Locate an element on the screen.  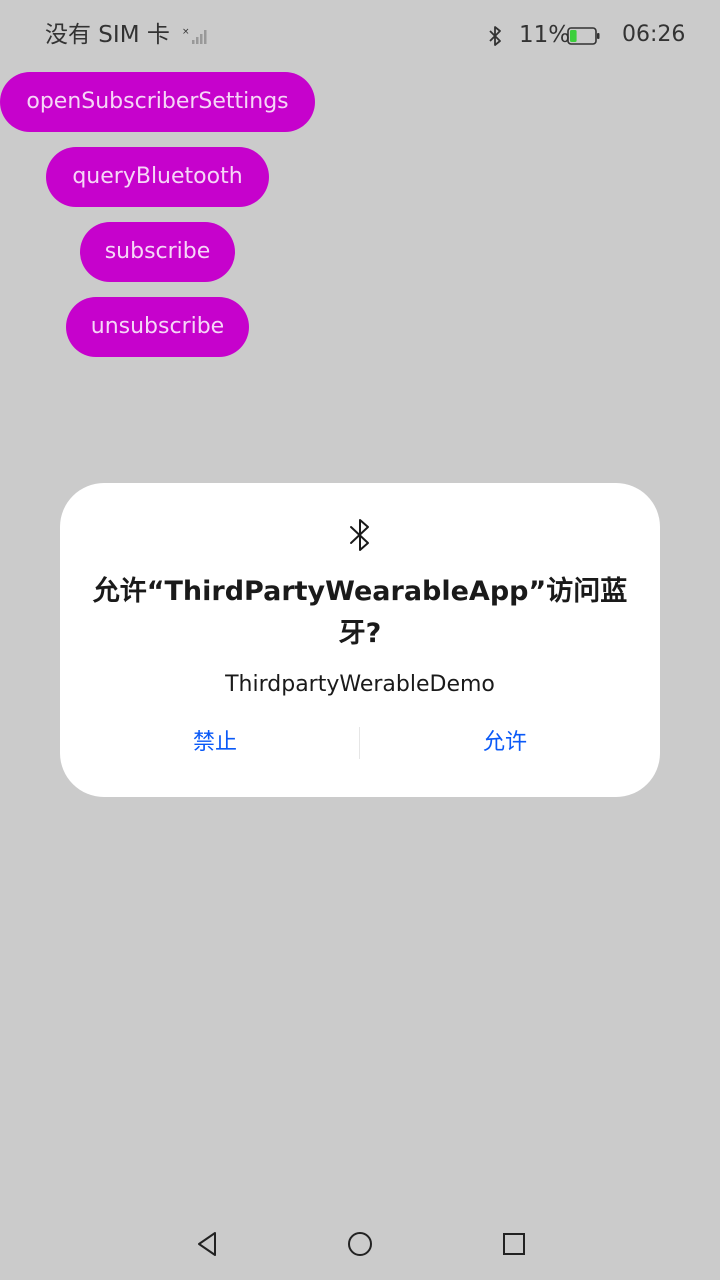
carrier-label: 没有 SIM 卡 is located at coordinates (107, 35).